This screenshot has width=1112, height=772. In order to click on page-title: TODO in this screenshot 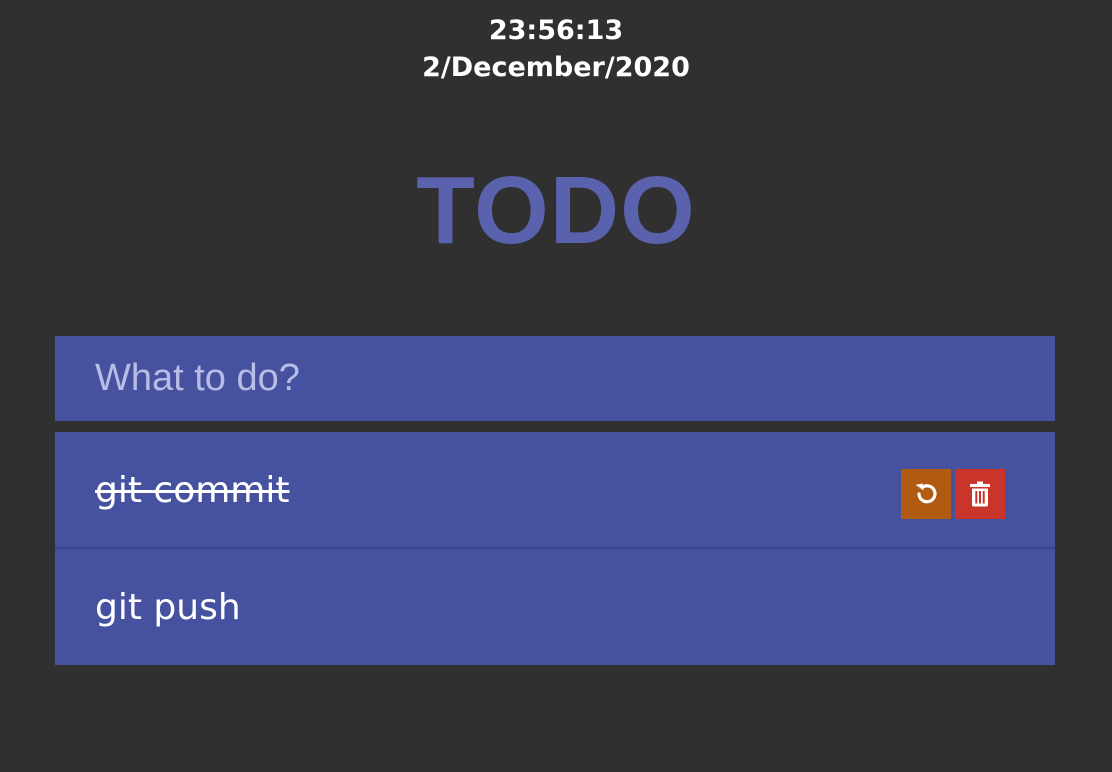, I will do `click(556, 210)`.